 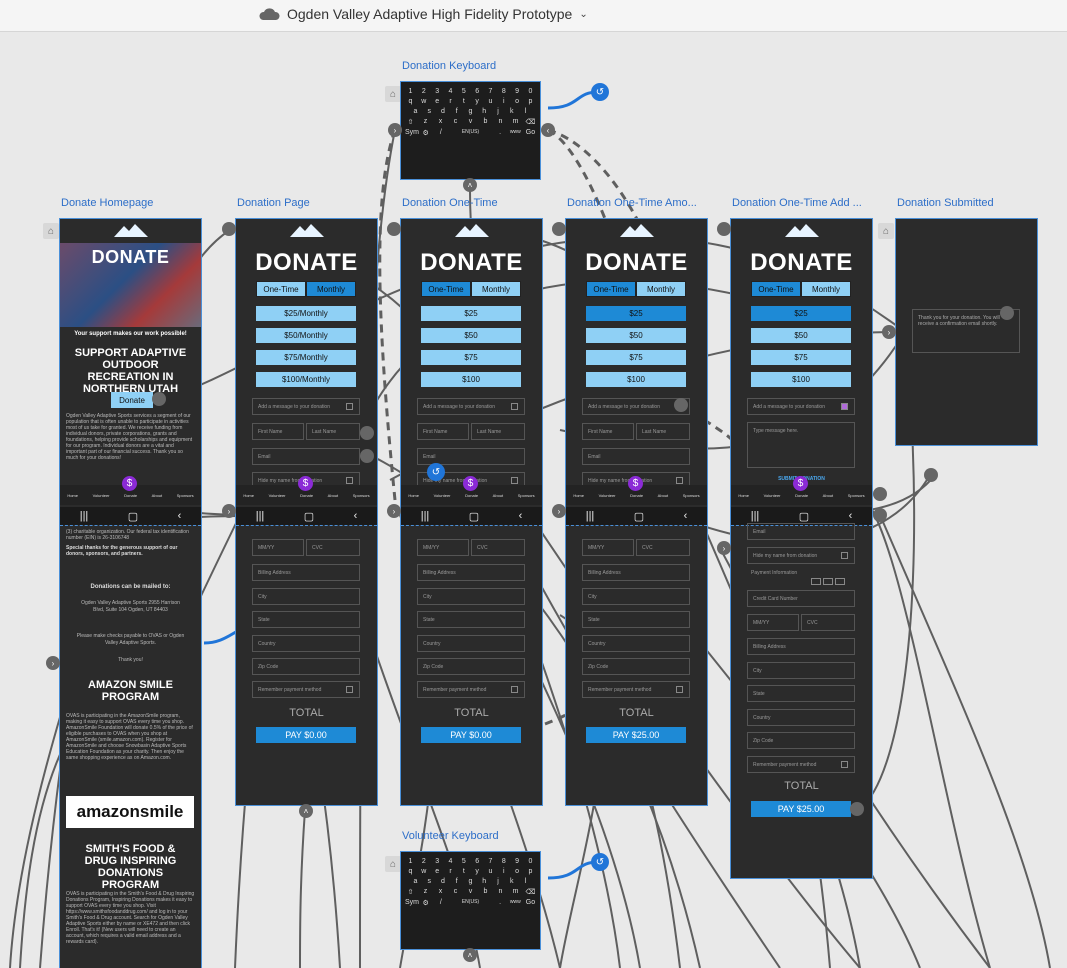 What do you see at coordinates (437, 871) in the screenshot?
I see `key: e` at bounding box center [437, 871].